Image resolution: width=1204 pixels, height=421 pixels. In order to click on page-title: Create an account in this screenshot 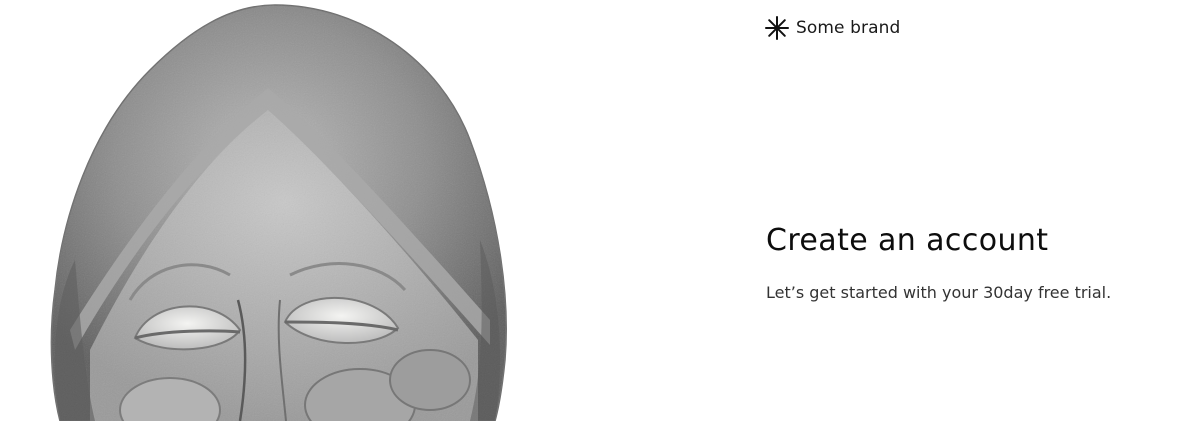, I will do `click(907, 240)`.